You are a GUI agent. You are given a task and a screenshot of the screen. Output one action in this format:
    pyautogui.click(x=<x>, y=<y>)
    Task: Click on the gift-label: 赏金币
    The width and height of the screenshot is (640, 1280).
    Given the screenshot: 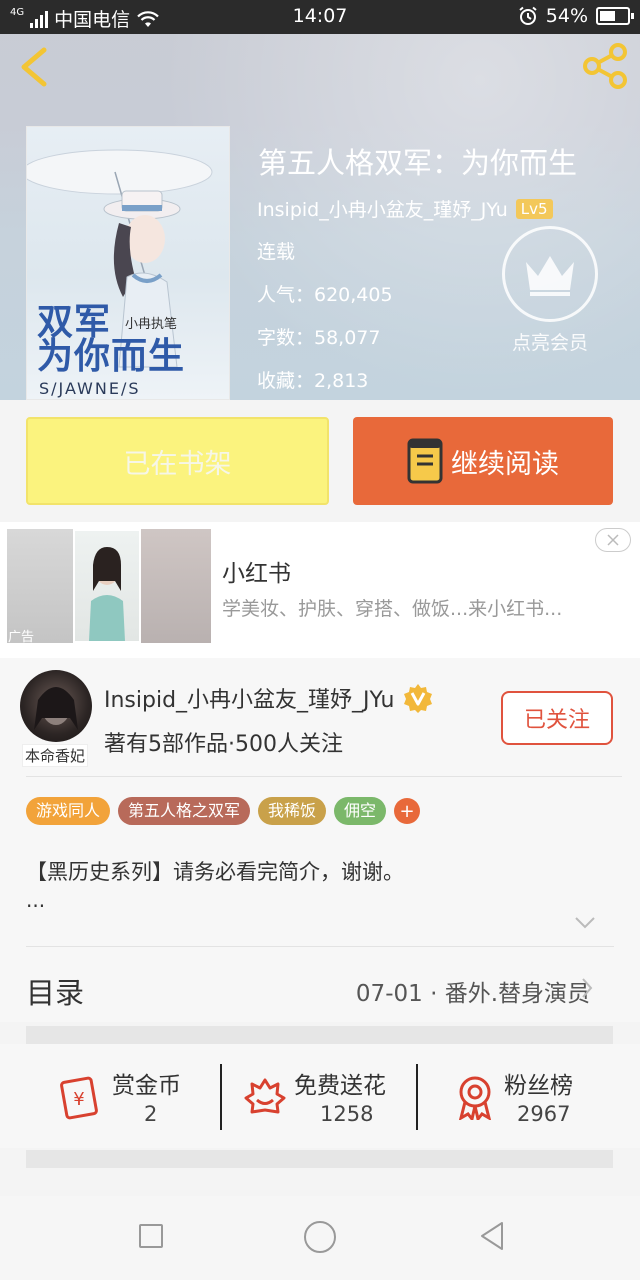 What is the action you would take?
    pyautogui.click(x=146, y=1086)
    